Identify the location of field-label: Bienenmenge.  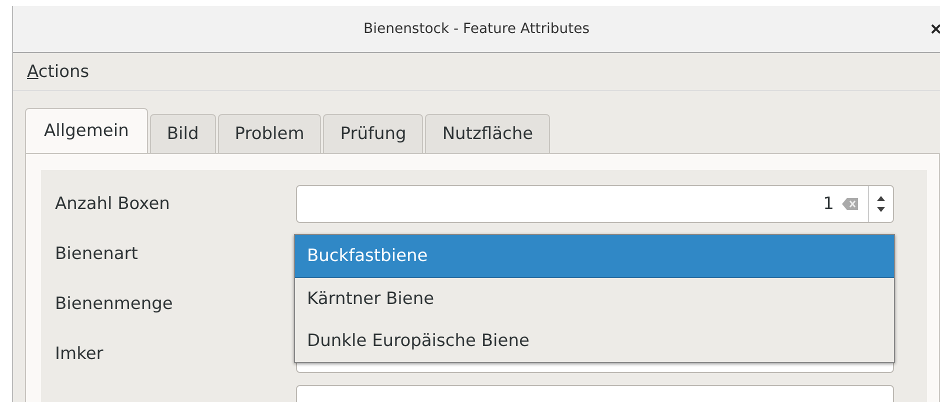
(114, 304).